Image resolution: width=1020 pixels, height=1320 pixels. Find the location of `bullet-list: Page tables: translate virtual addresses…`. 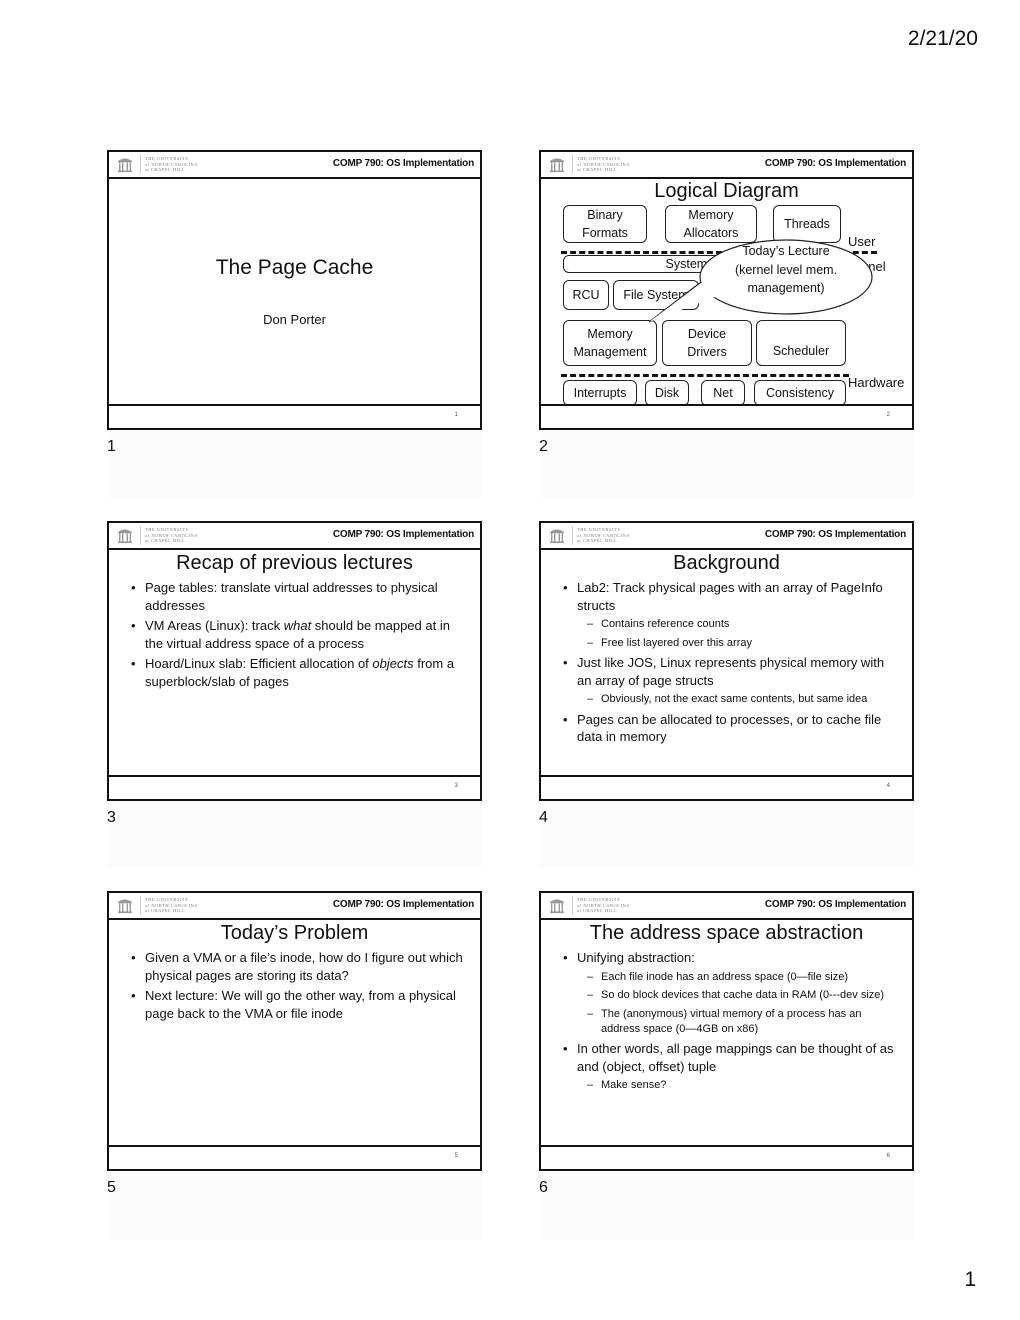

bullet-list: Page tables: translate virtual addresses… is located at coordinates (298, 636).